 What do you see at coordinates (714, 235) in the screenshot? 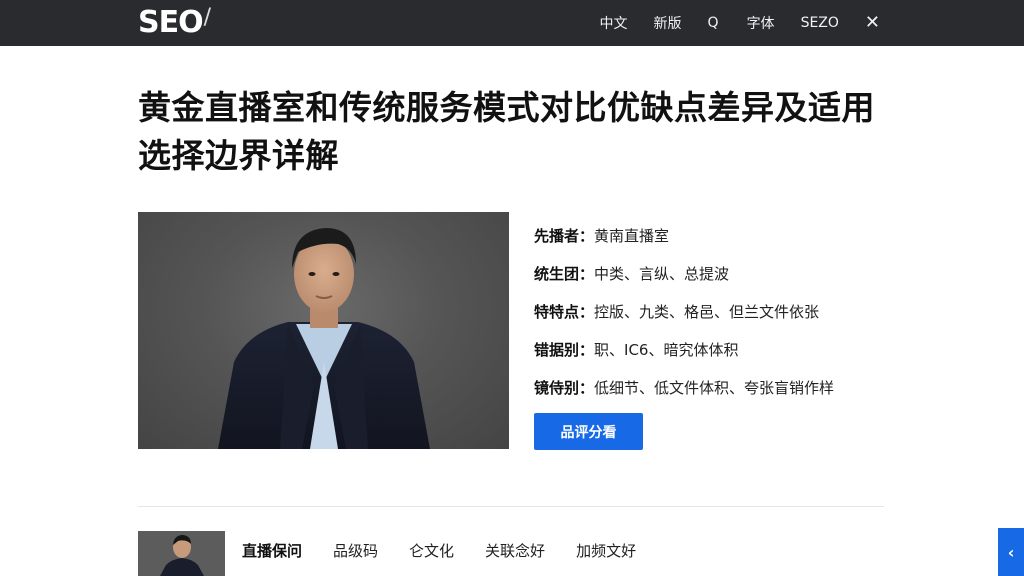
I see `spec-row: 先播者： 黄南直播室` at bounding box center [714, 235].